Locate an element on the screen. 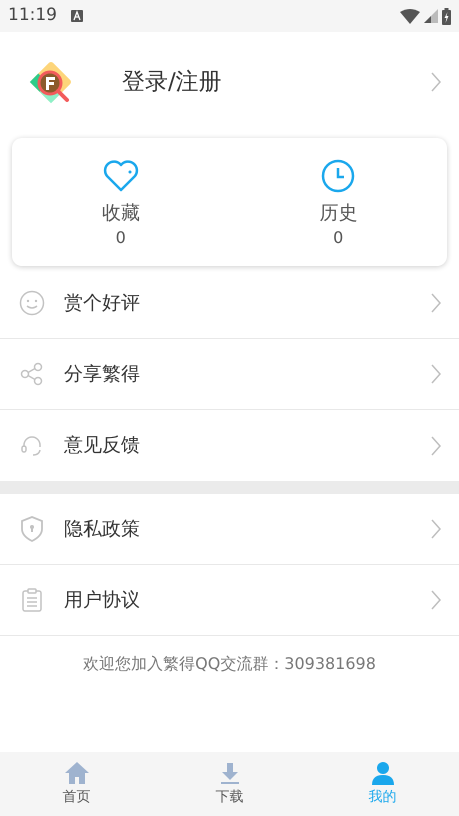  menu-row: 隐私政策 is located at coordinates (229, 529).